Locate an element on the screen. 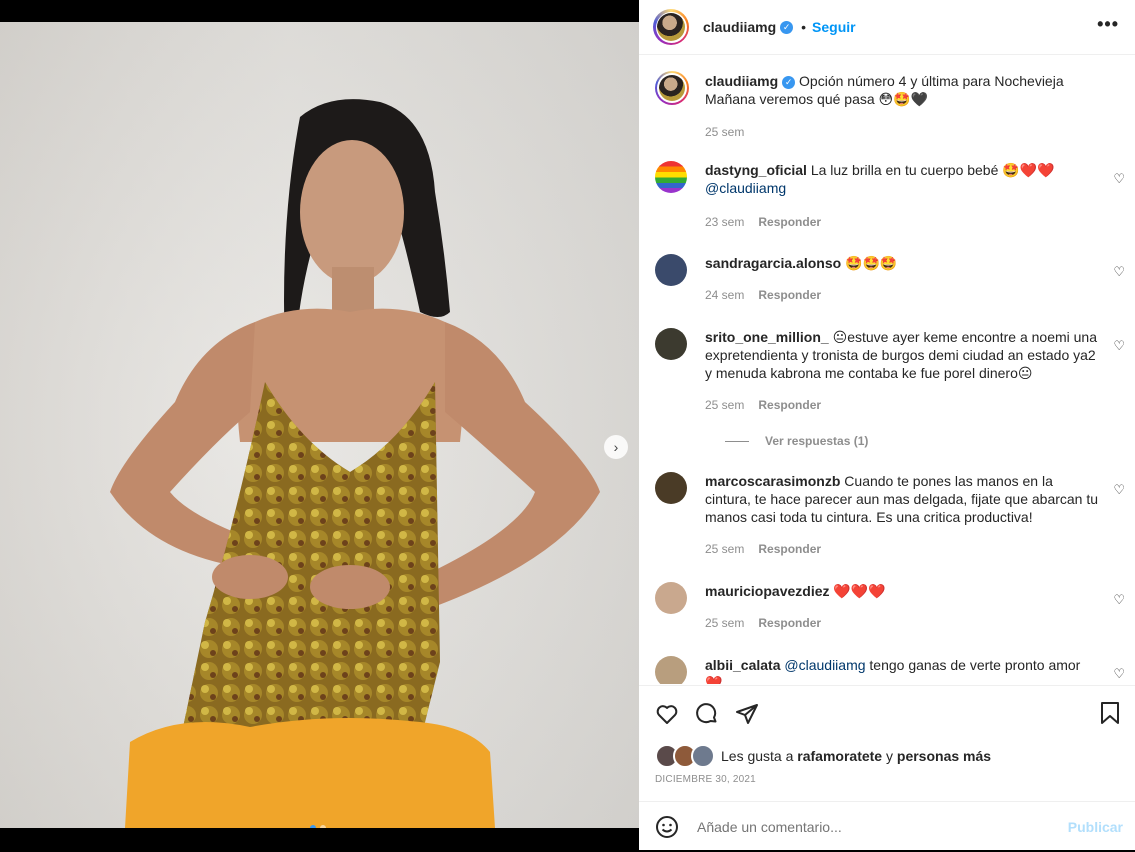  comment-username: mauriciopavezdiez is located at coordinates (767, 591).